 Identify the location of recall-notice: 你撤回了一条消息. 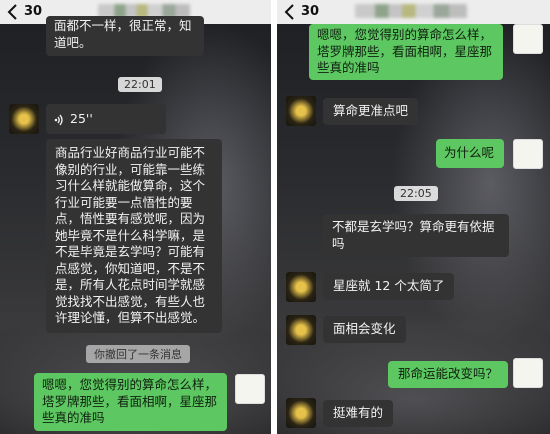
(138, 354).